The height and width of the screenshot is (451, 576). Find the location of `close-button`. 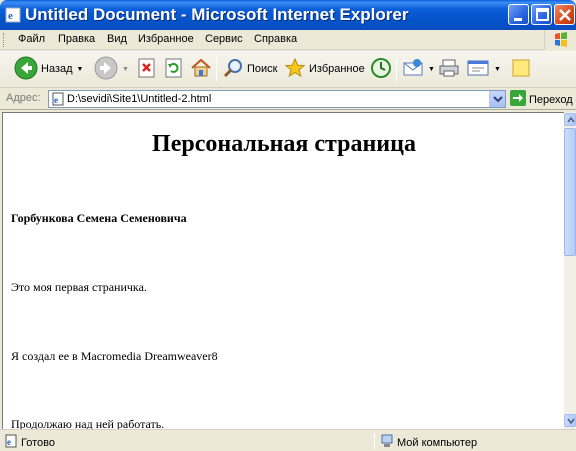

close-button is located at coordinates (564, 14).